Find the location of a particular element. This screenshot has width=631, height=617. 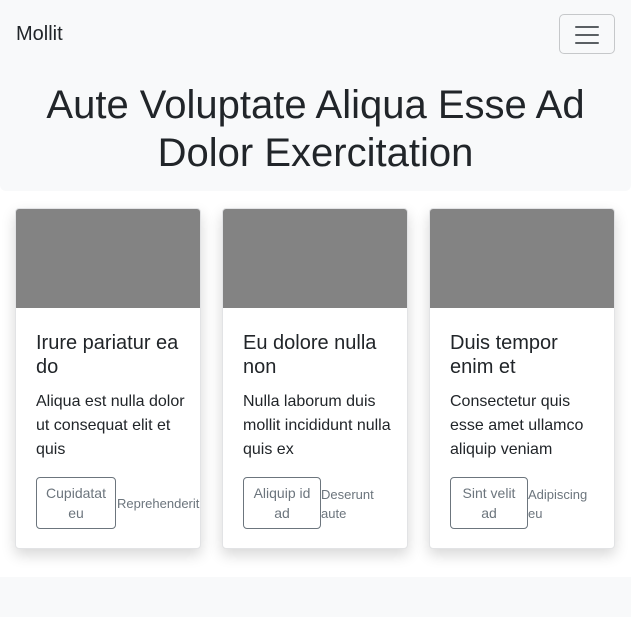

hamburger-icon is located at coordinates (587, 34).